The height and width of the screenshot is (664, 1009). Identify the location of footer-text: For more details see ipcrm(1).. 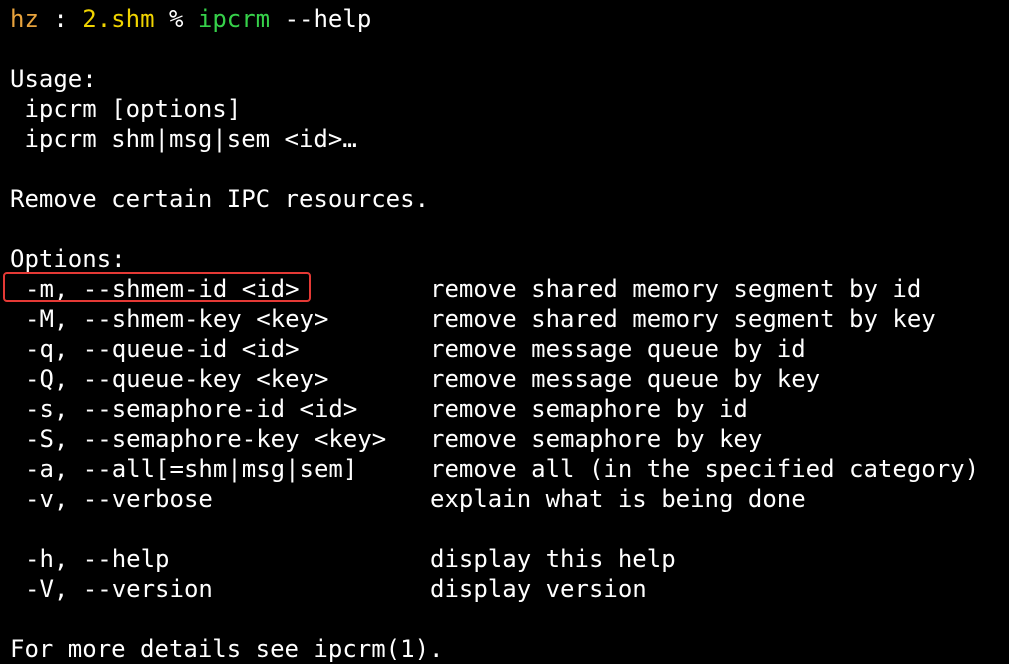
(227, 649).